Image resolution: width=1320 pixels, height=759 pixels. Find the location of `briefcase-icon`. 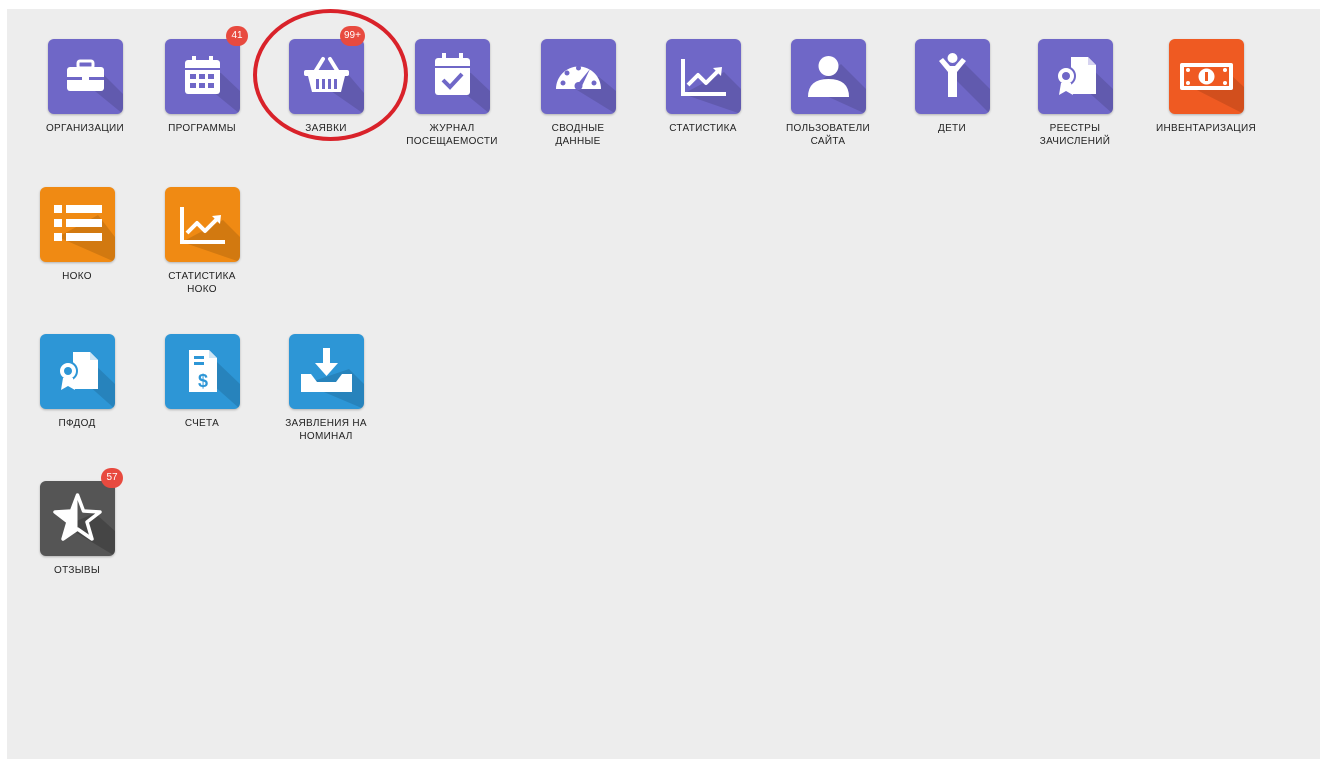

briefcase-icon is located at coordinates (85, 76).